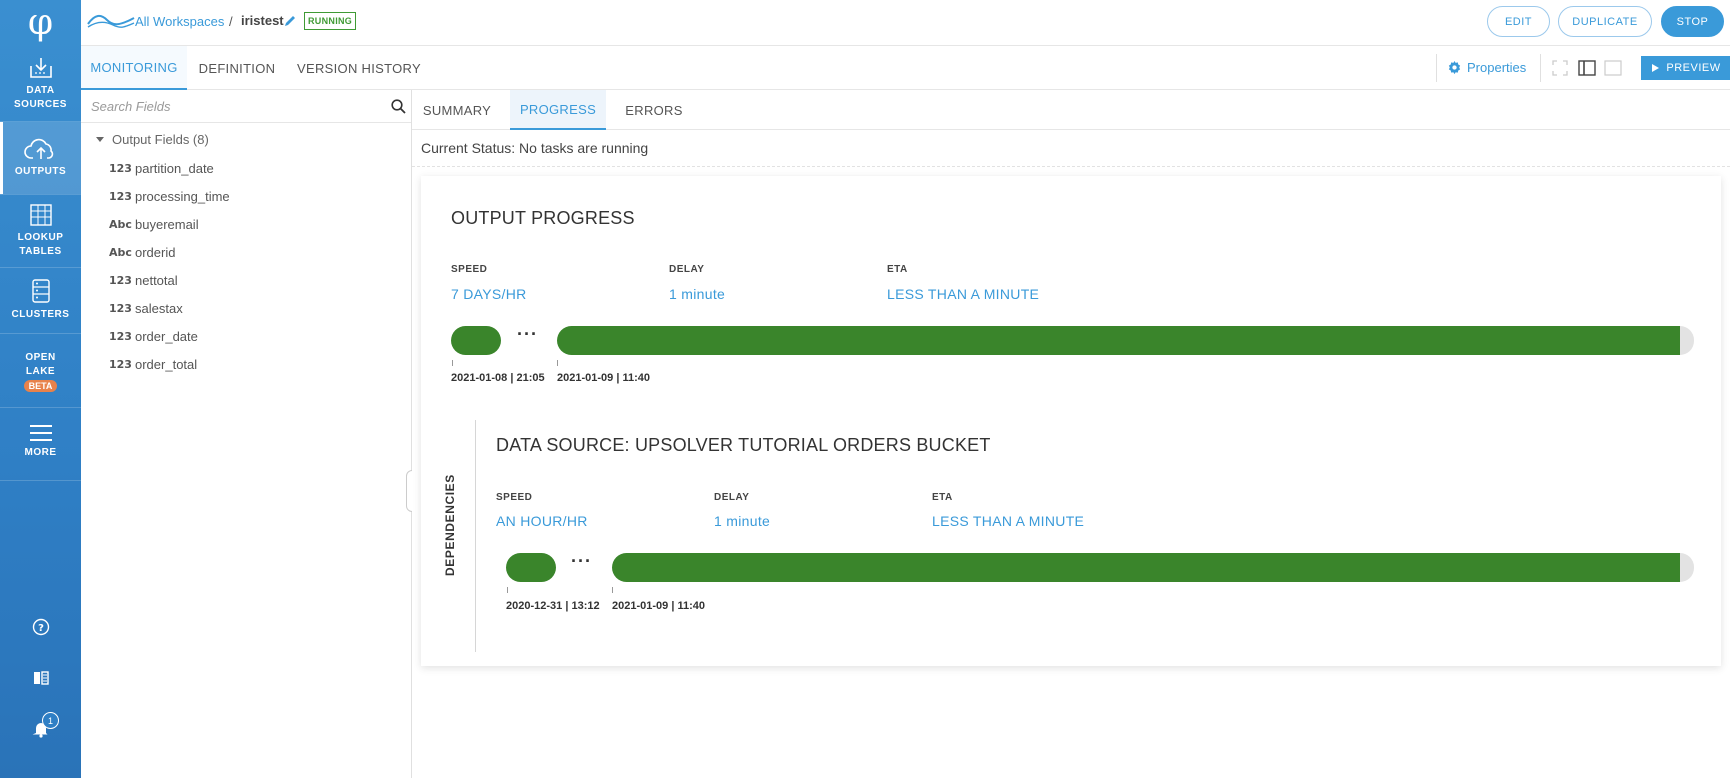 The image size is (1730, 778). I want to click on book-icon, so click(41, 678).